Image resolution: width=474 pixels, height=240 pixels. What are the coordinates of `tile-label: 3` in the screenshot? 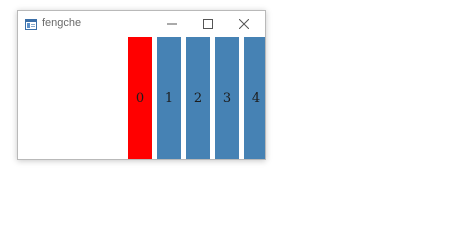 It's located at (227, 98).